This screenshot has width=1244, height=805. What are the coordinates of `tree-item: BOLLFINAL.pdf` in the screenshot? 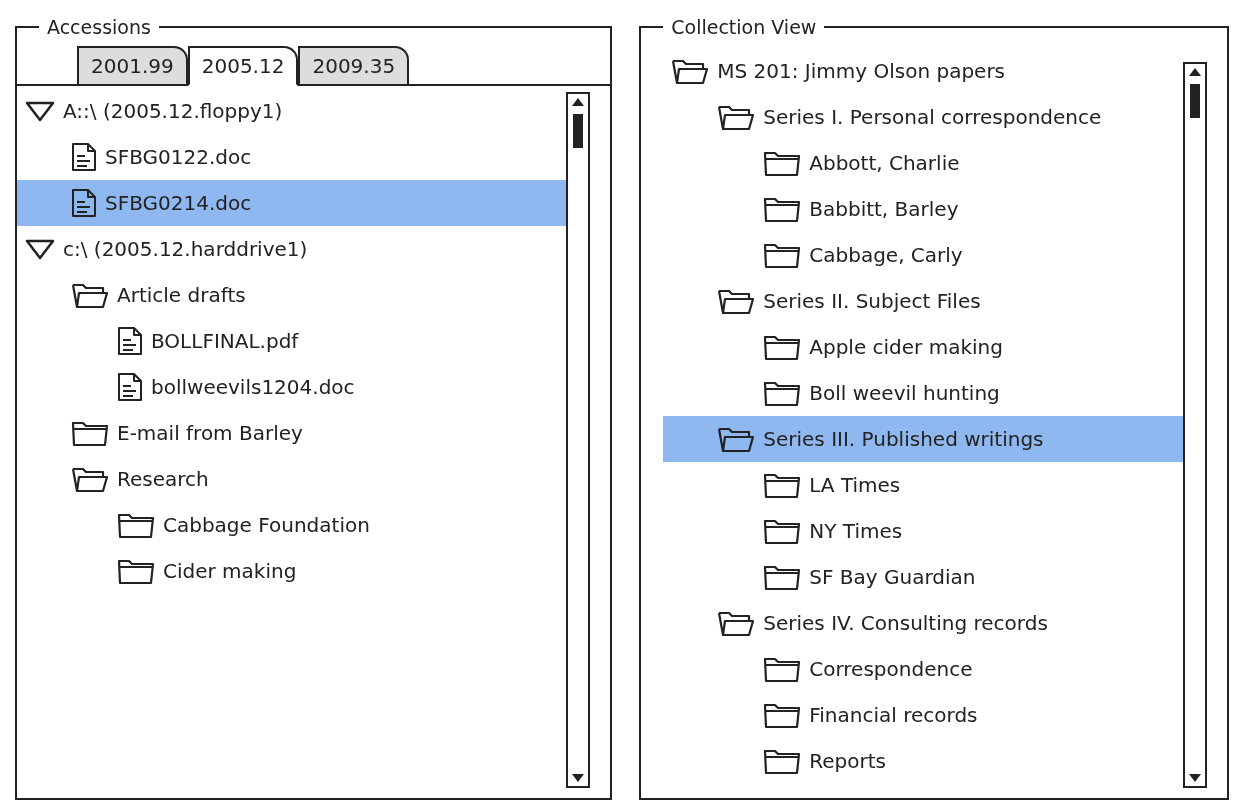 It's located at (292, 341).